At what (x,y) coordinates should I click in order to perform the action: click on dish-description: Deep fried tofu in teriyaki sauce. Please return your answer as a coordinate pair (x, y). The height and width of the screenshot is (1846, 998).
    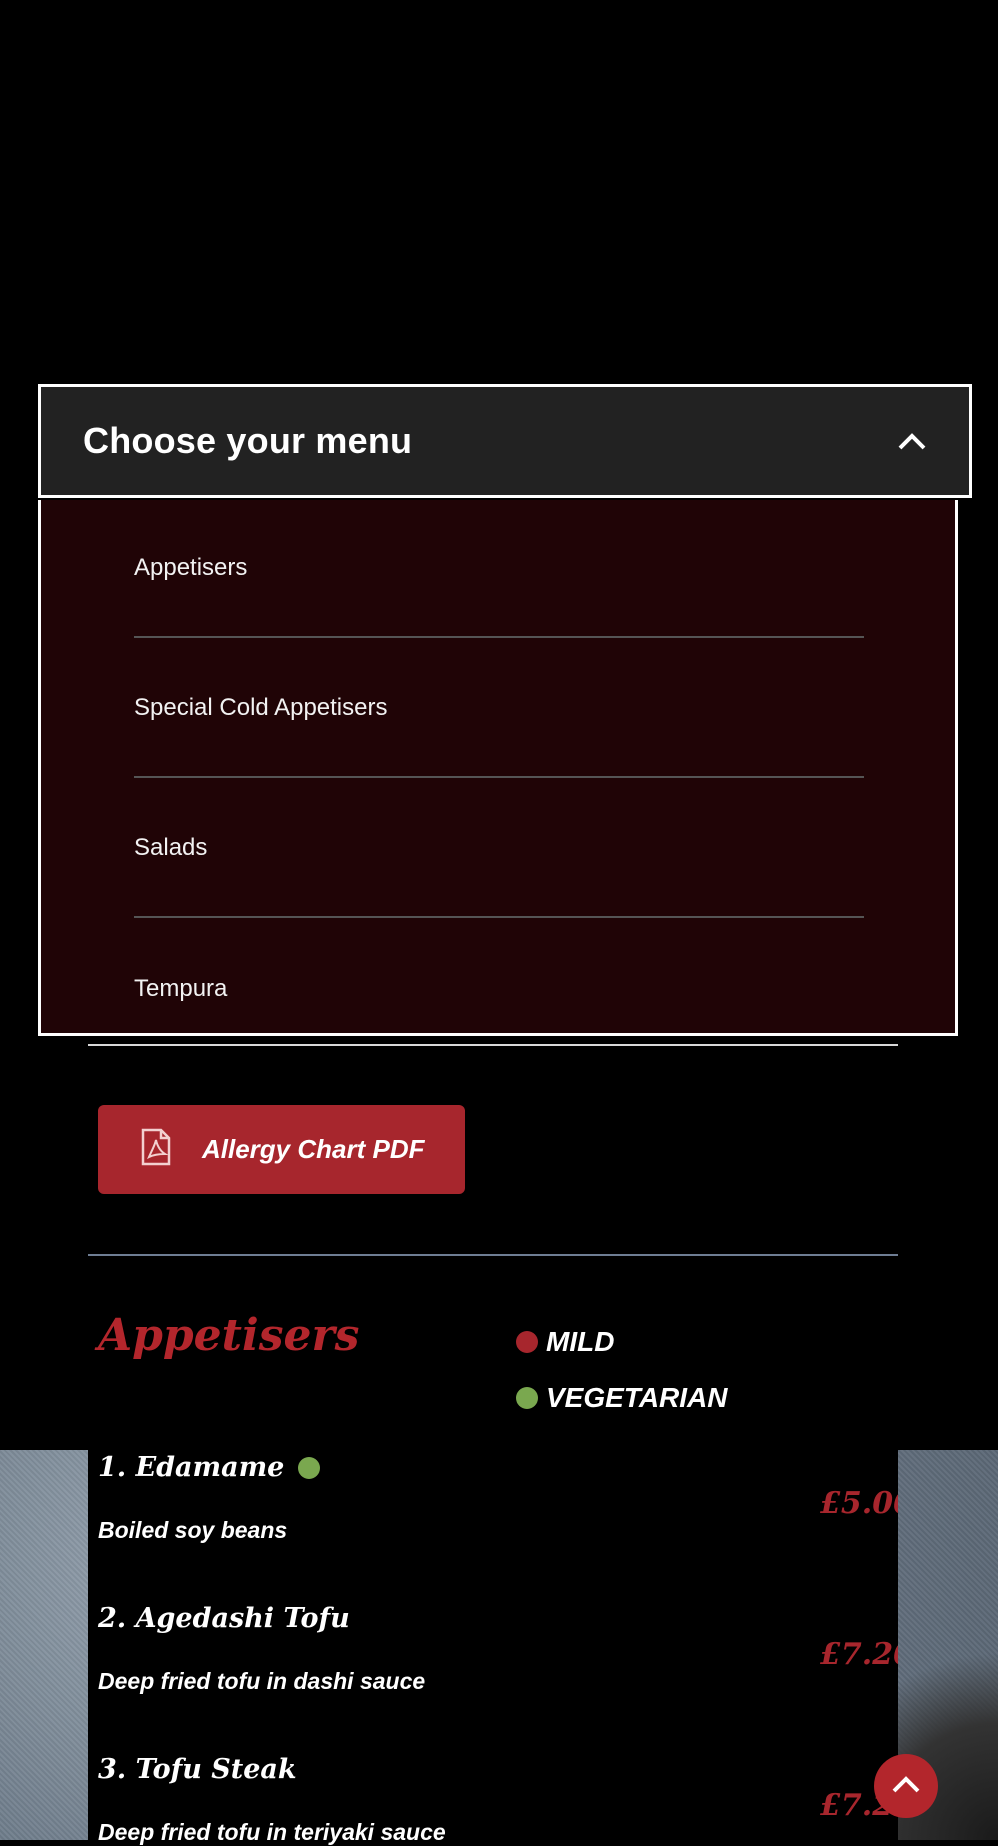
    Looking at the image, I should click on (272, 1832).